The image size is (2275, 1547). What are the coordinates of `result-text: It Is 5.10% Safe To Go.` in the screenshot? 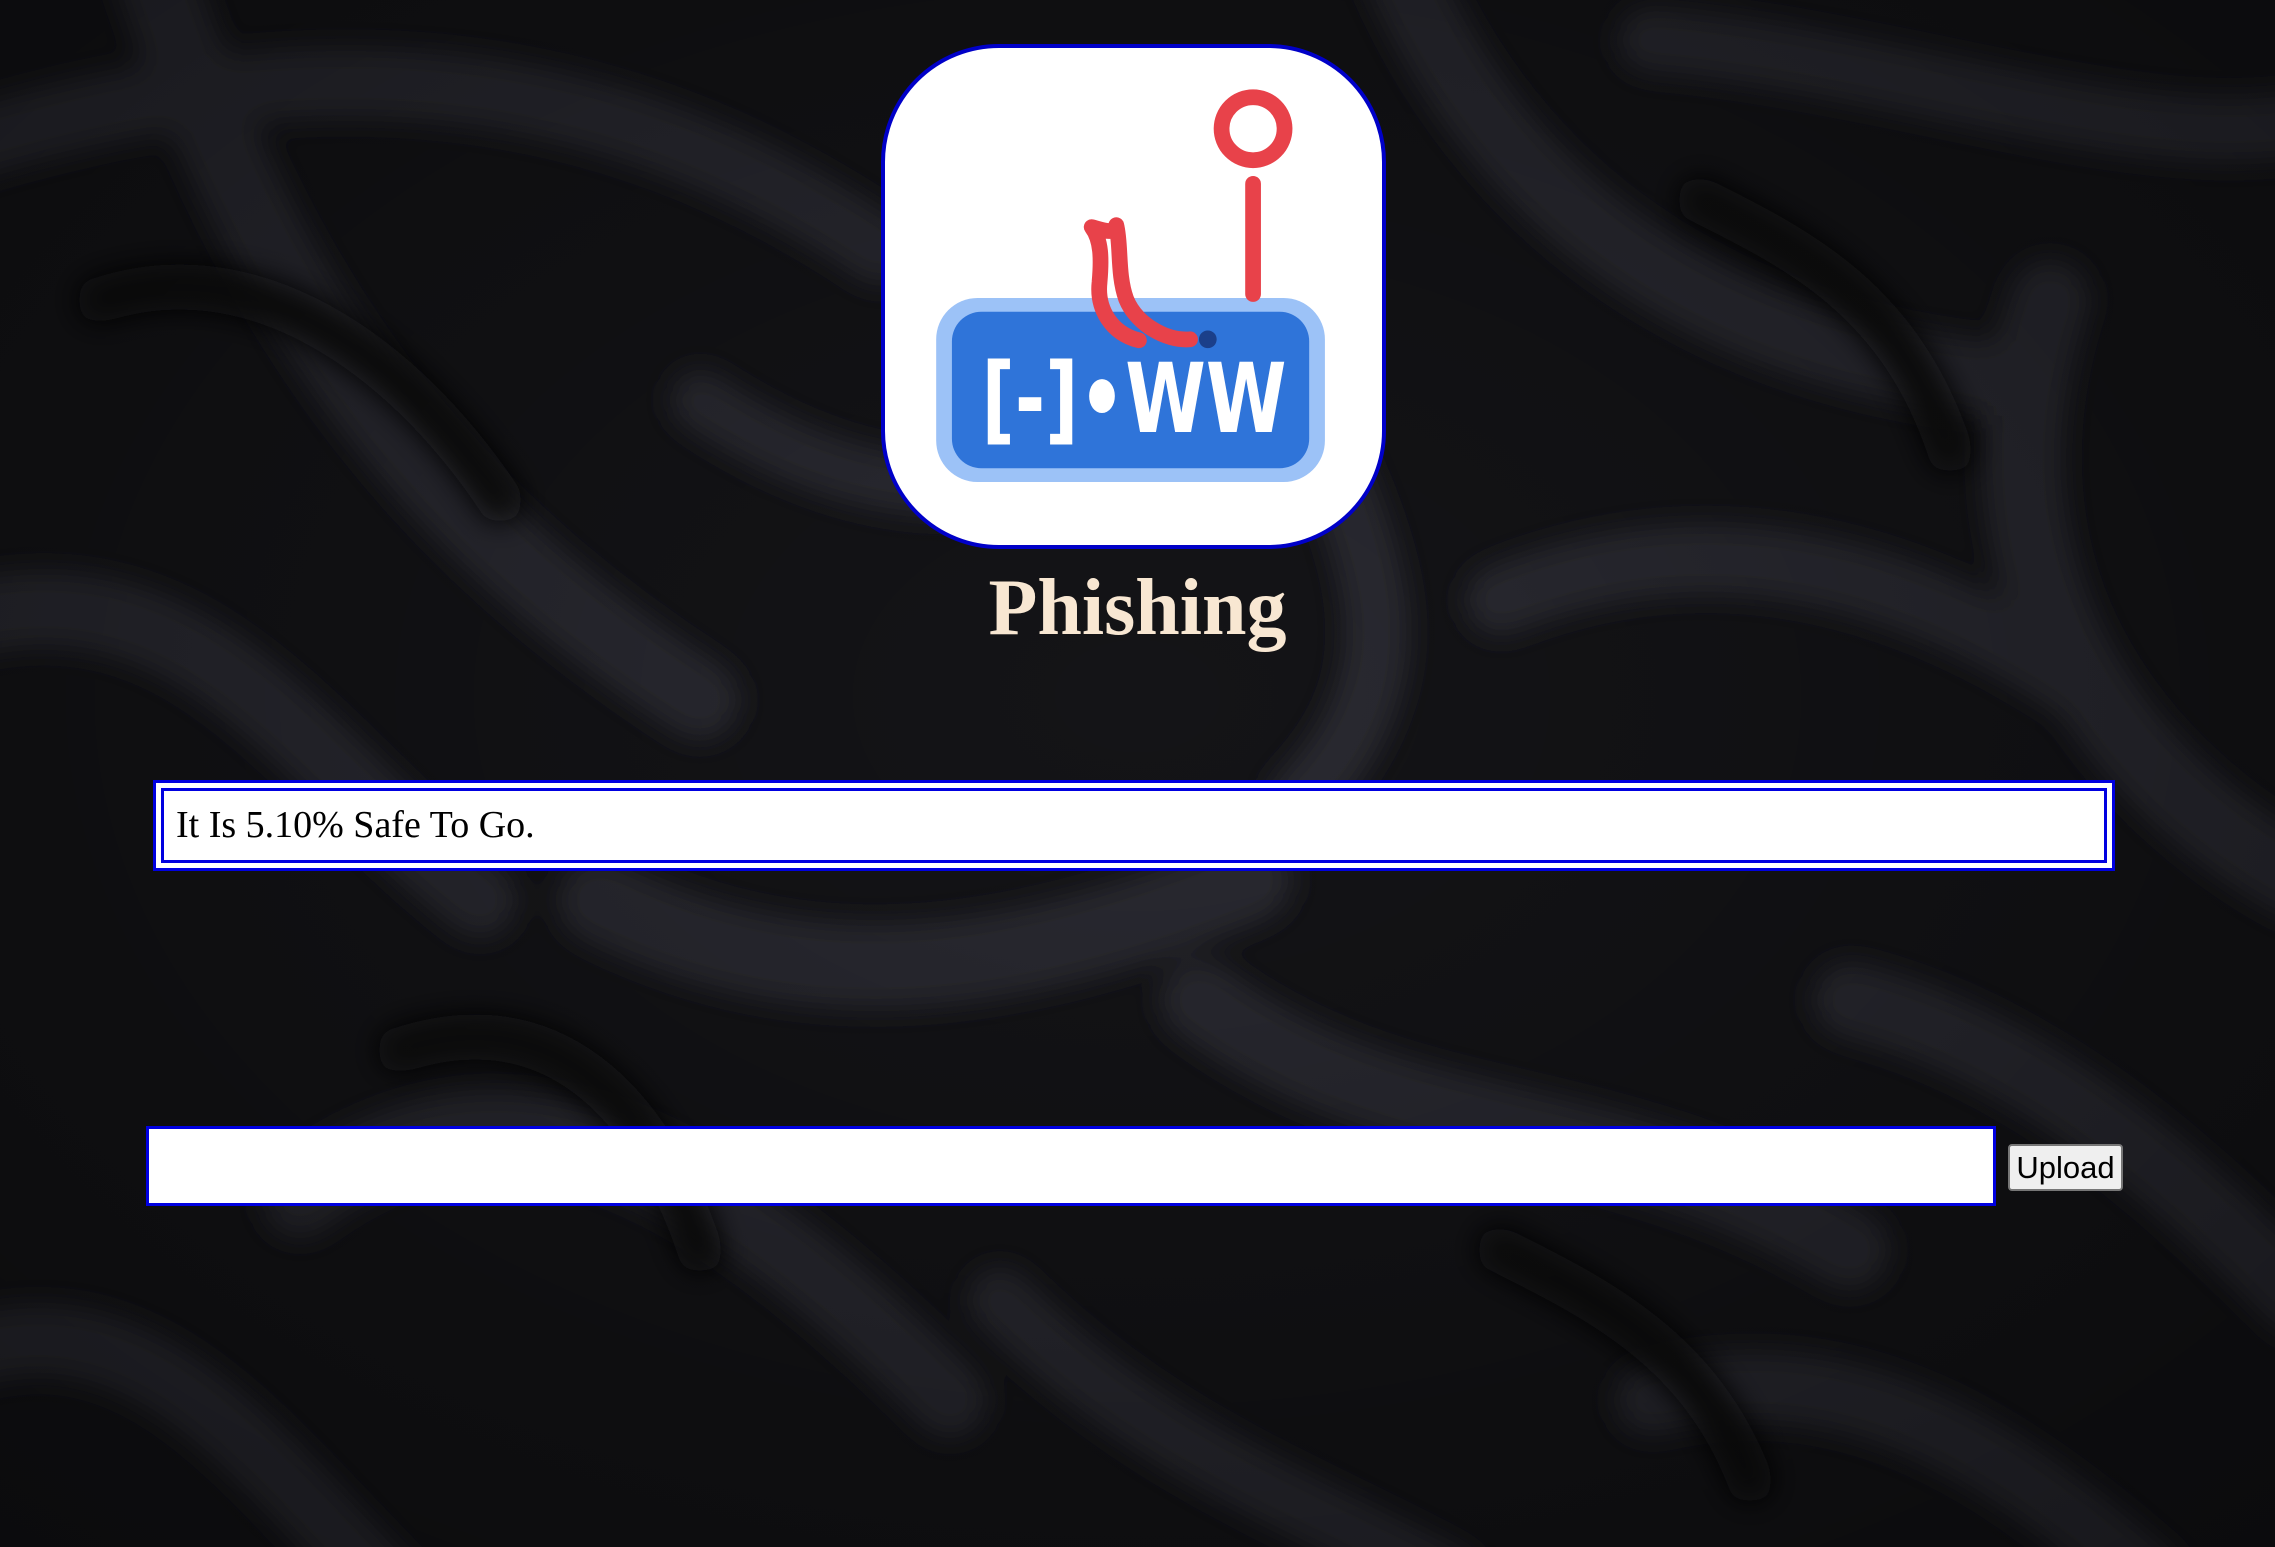 It's located at (1134, 825).